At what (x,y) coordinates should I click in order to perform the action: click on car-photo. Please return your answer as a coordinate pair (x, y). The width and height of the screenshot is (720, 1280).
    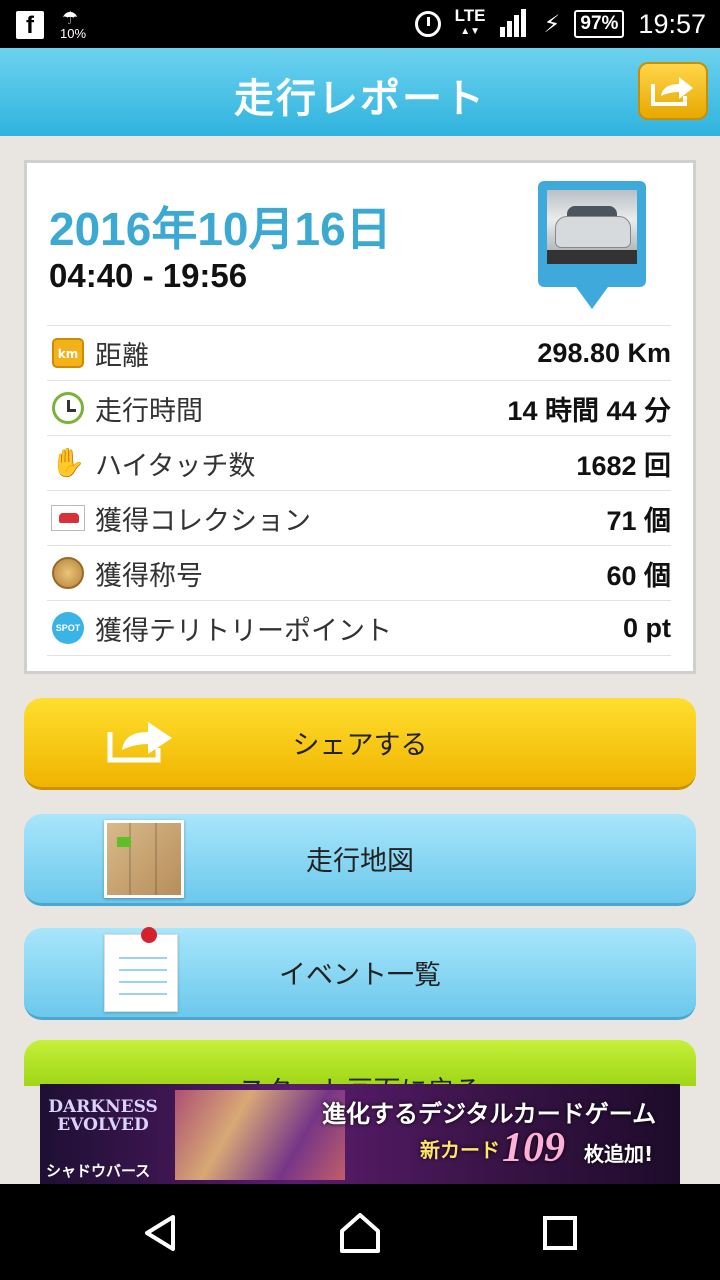
    Looking at the image, I should click on (592, 227).